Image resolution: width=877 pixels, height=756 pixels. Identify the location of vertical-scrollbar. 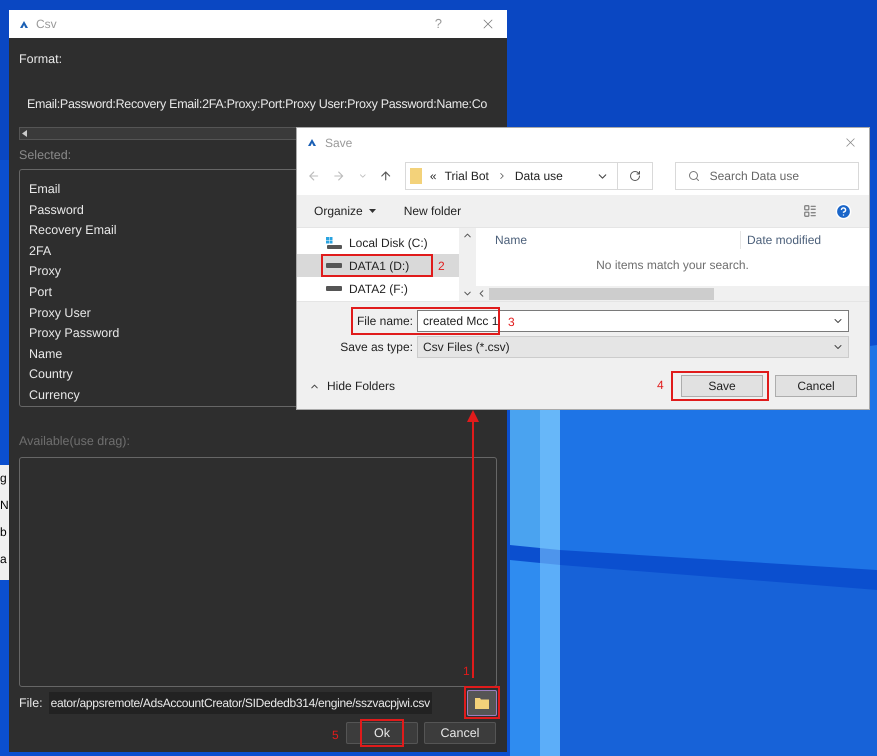
(467, 264).